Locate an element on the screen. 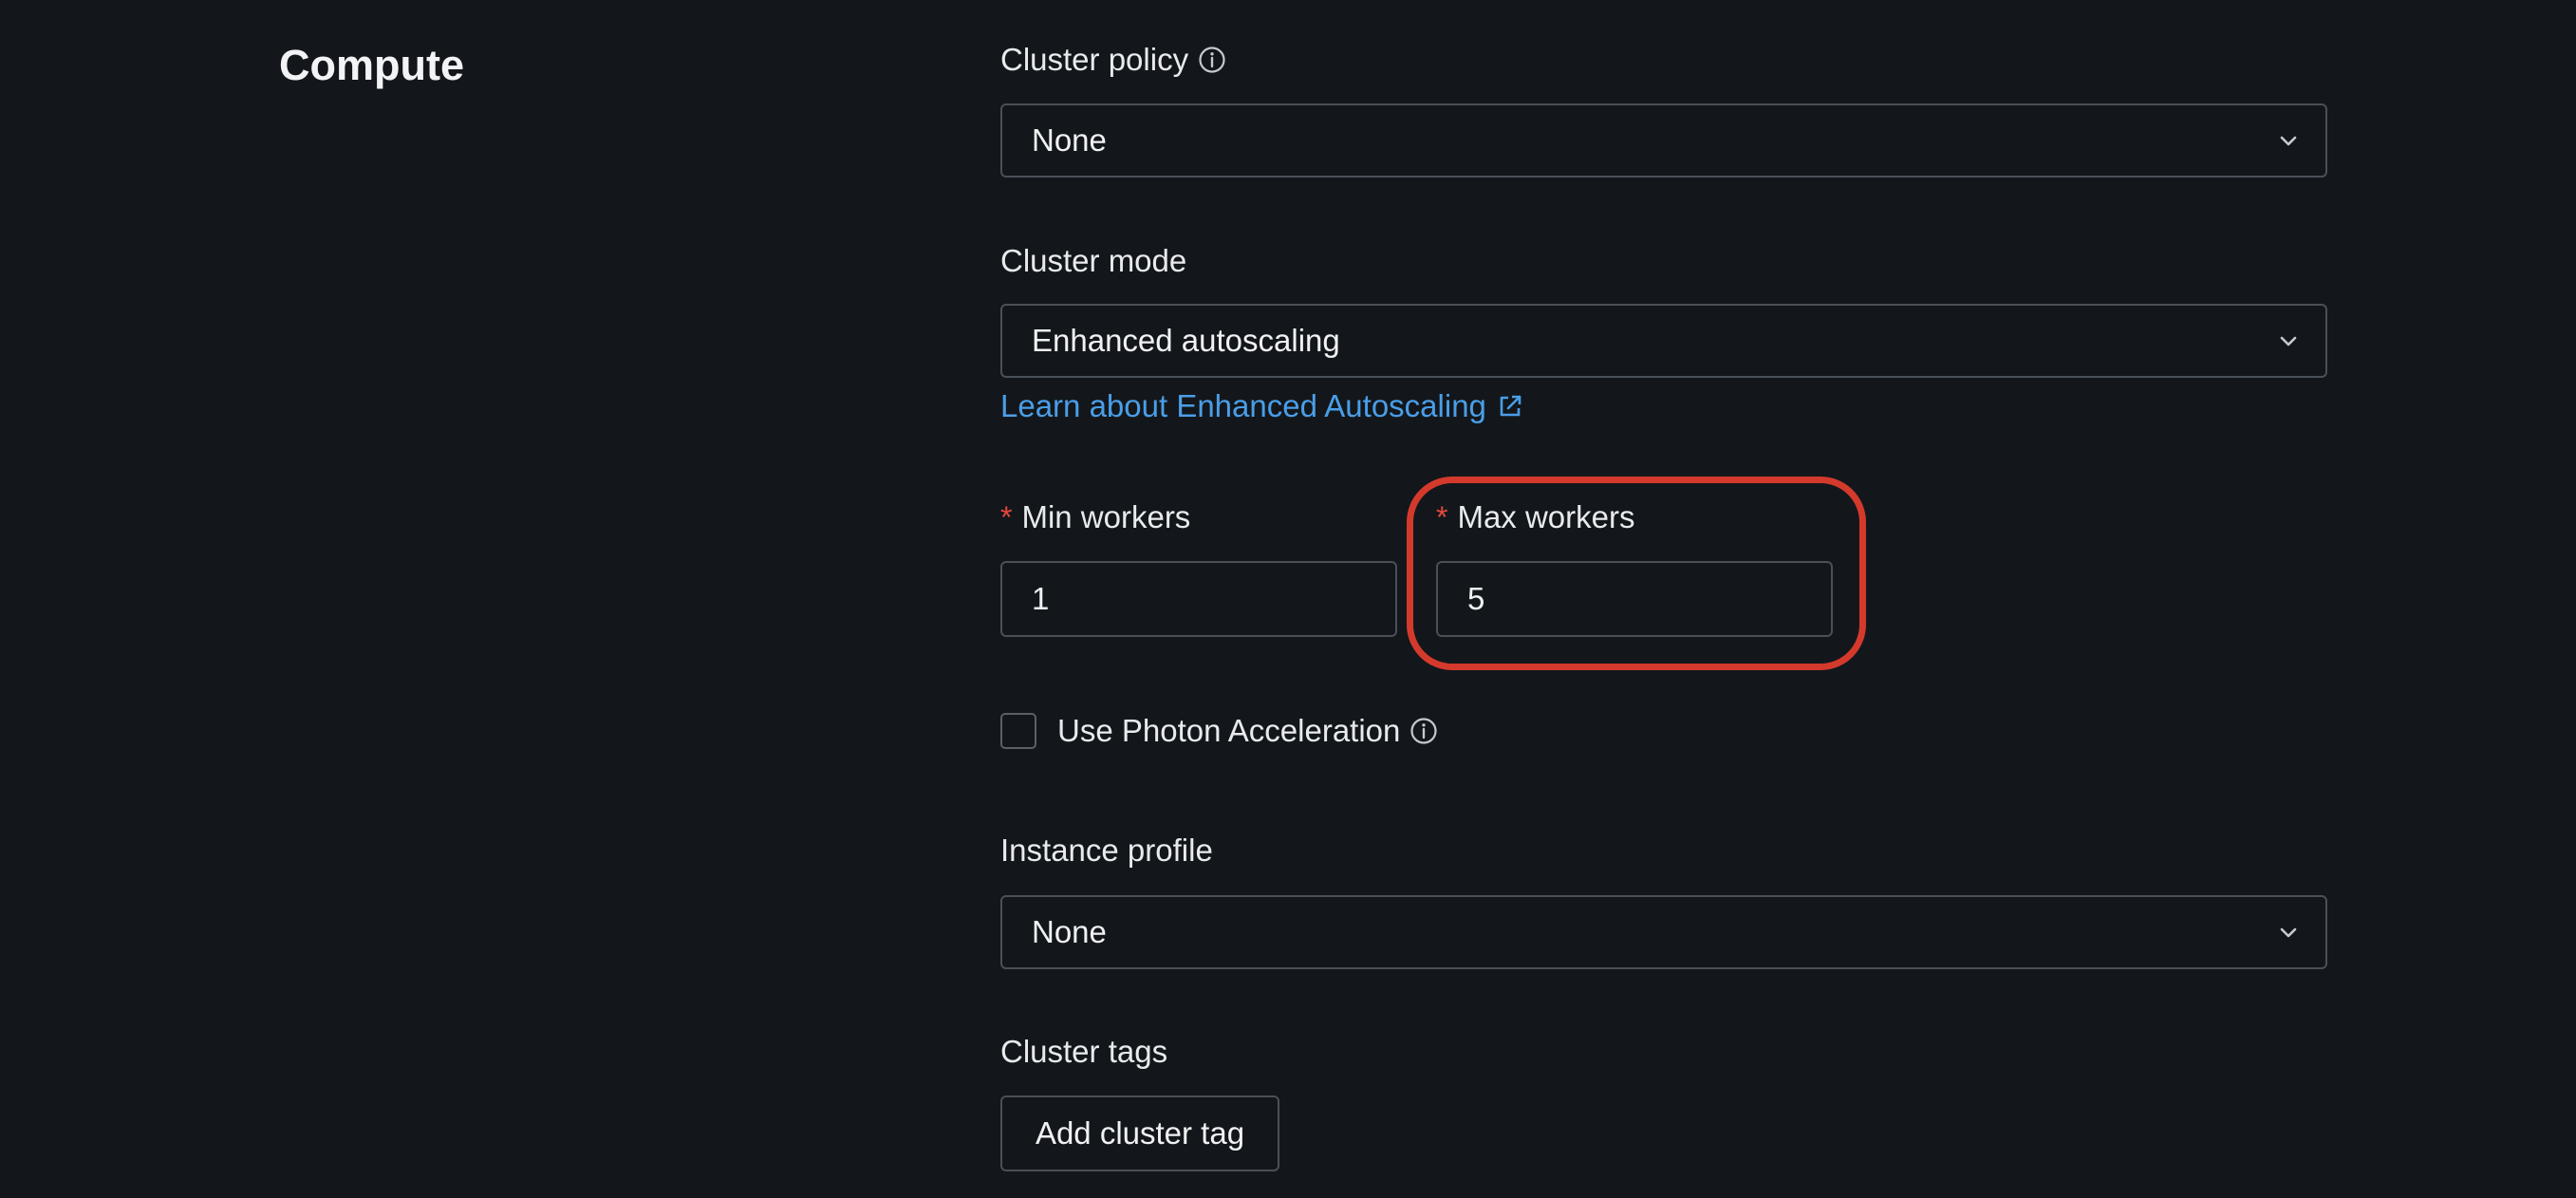 This screenshot has width=2576, height=1198. cluster-mode-select: Enhanced autoscaling is located at coordinates (1664, 341).